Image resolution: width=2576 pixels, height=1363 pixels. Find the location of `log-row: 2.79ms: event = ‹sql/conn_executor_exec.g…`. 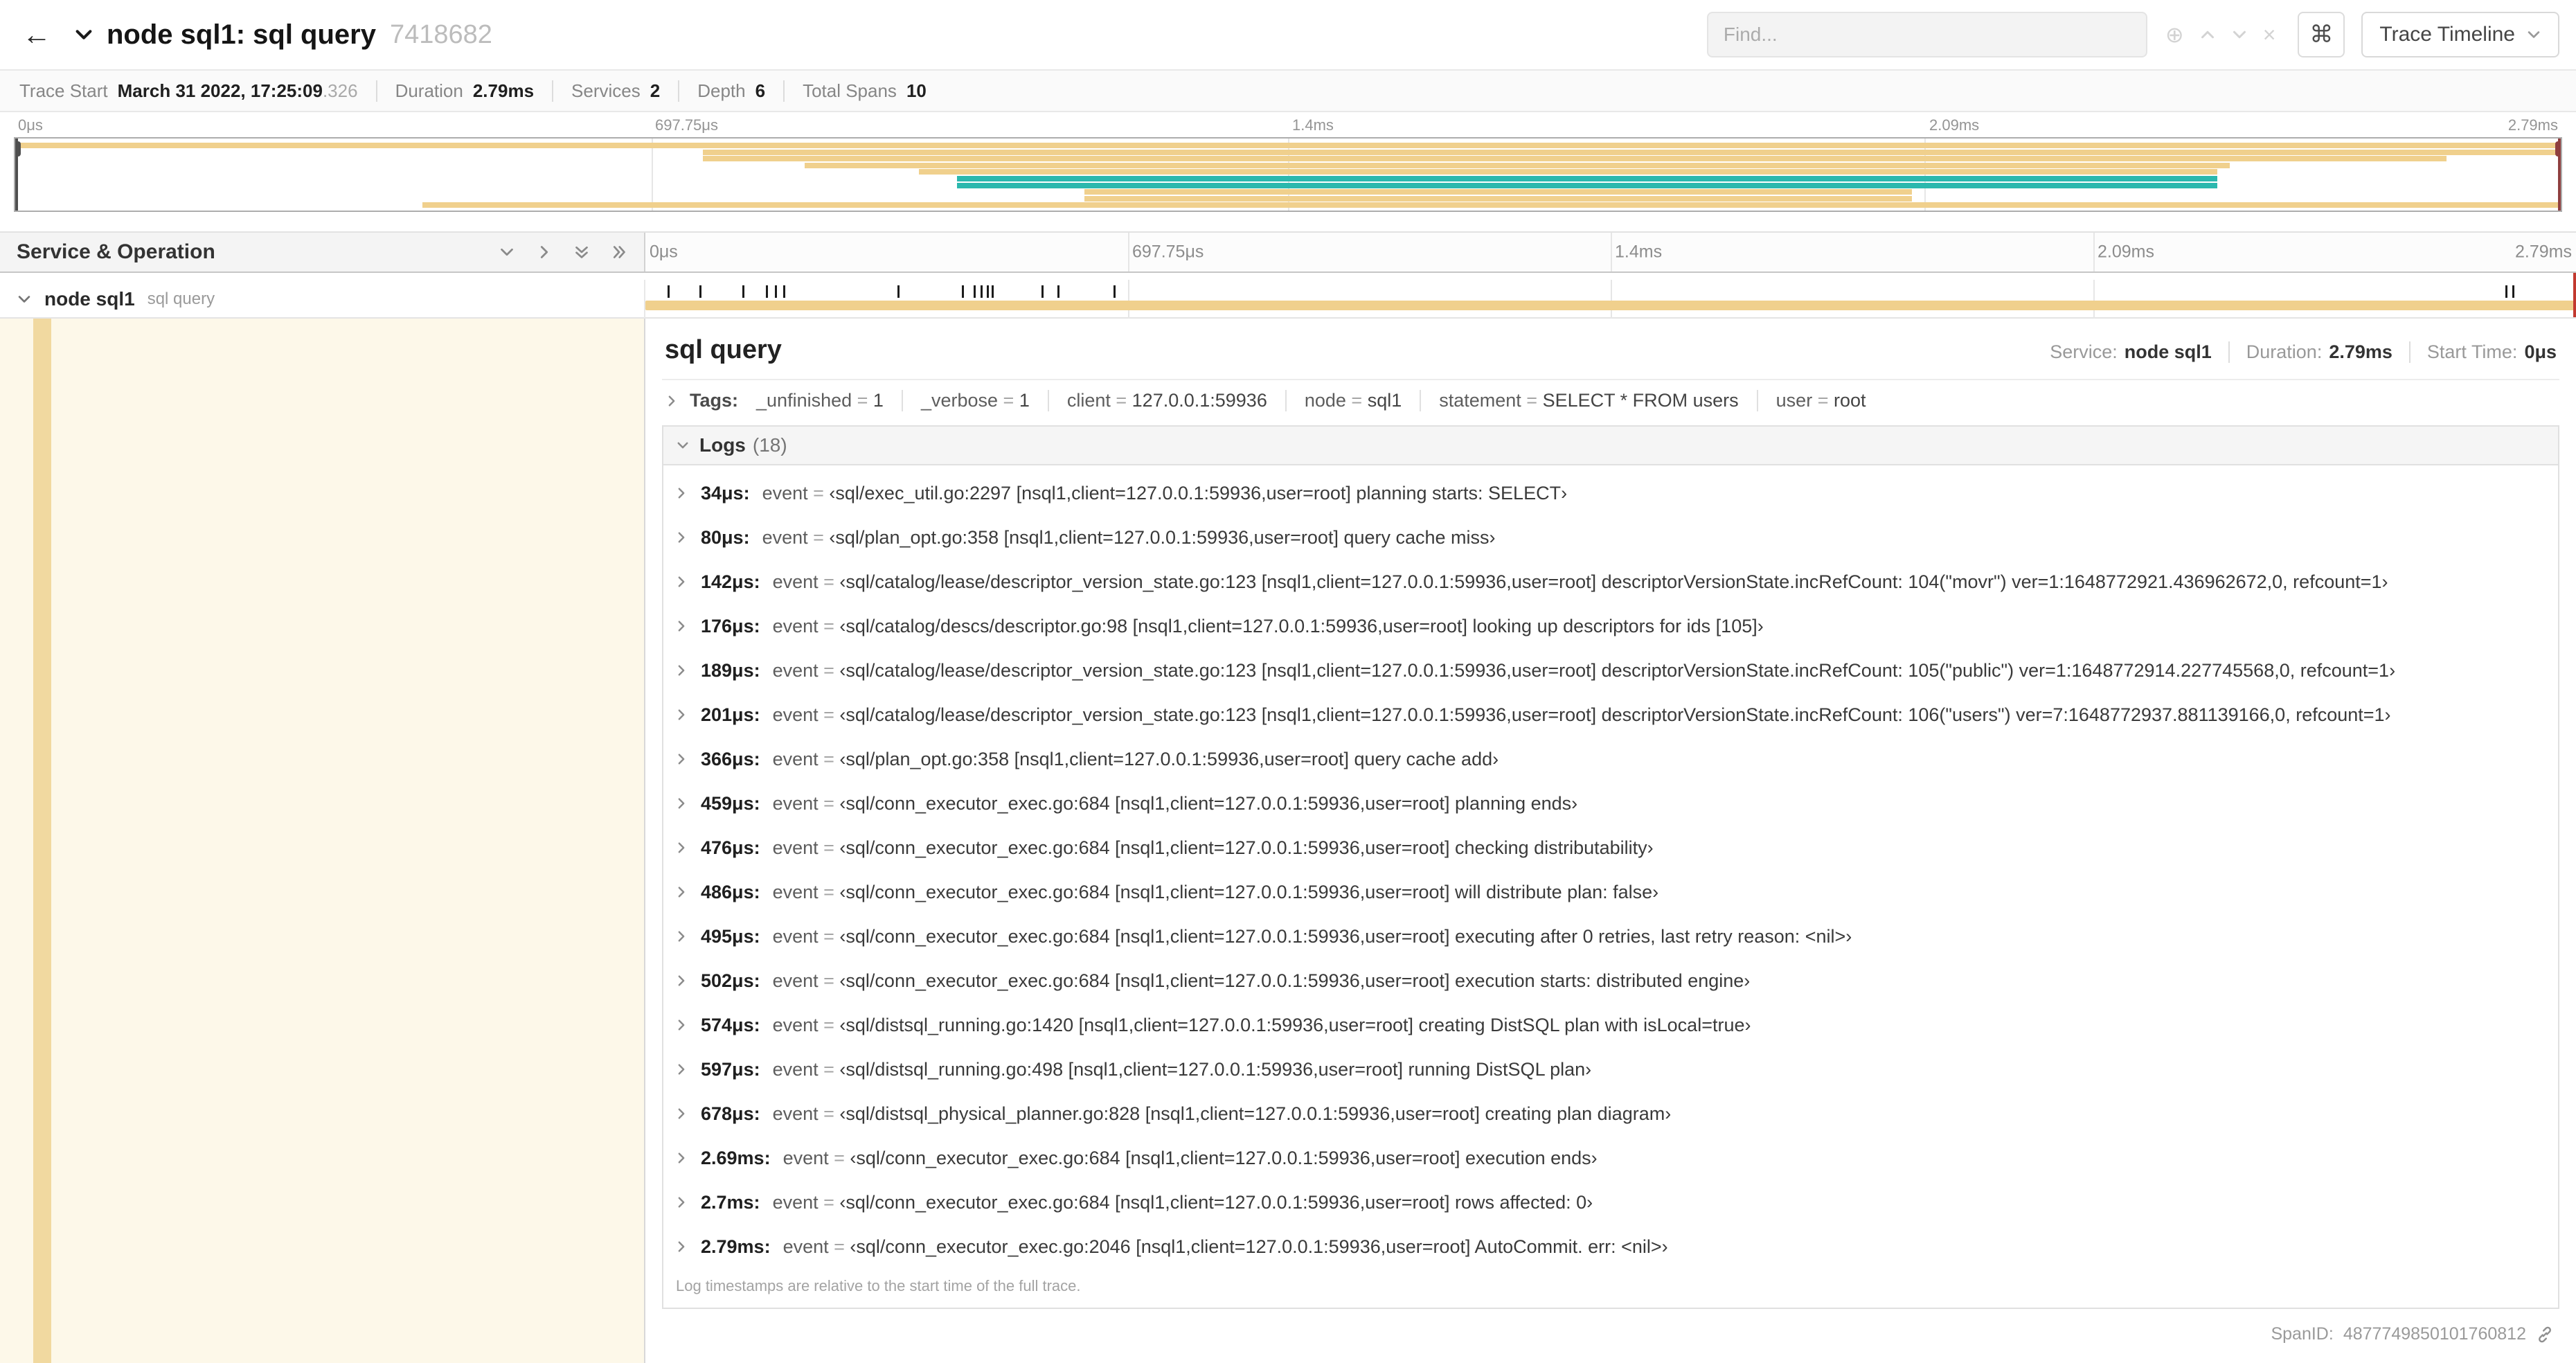

log-row: 2.79ms: event = ‹sql/conn_executor_exec.g… is located at coordinates (1611, 1247).